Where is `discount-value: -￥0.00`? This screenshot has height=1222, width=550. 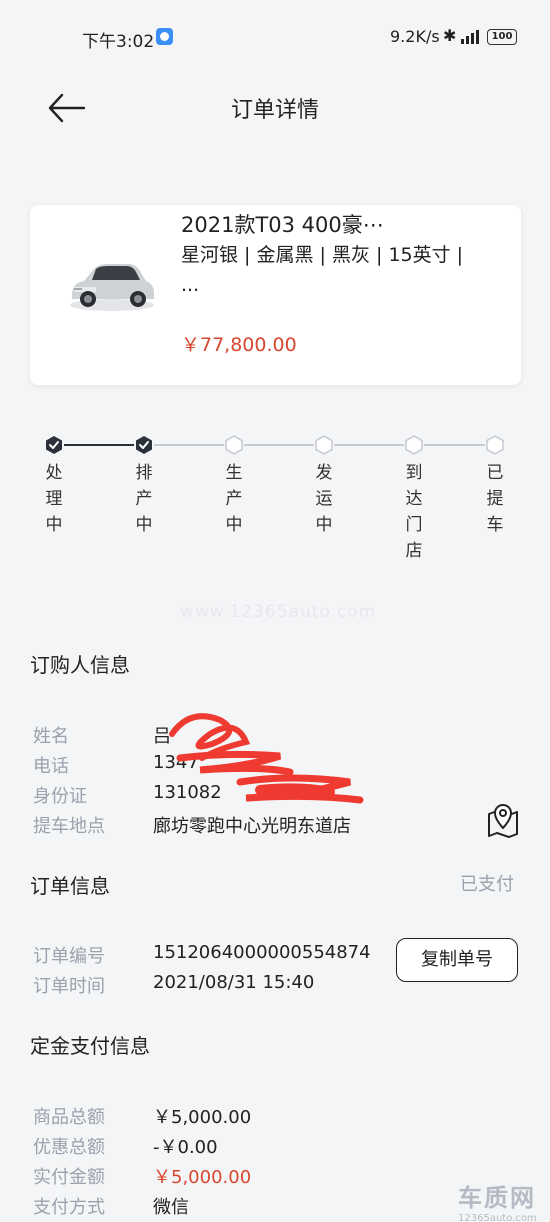 discount-value: -￥0.00 is located at coordinates (185, 1147).